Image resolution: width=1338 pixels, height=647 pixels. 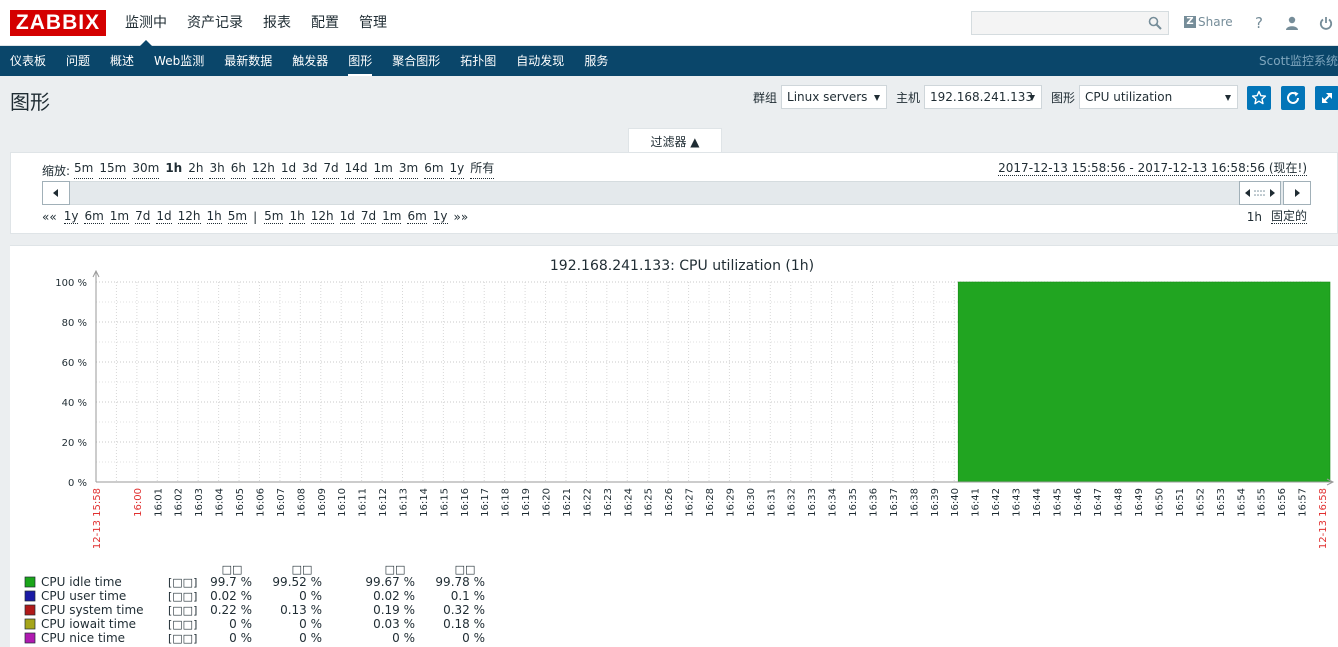 What do you see at coordinates (263, 170) in the screenshot?
I see `zoom-option: 12h` at bounding box center [263, 170].